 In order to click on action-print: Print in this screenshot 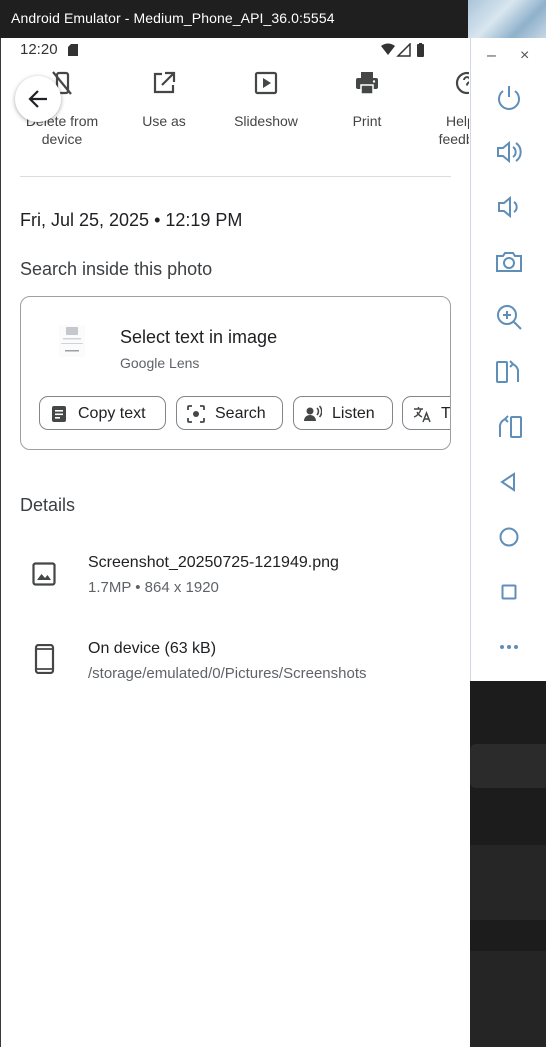, I will do `click(367, 100)`.